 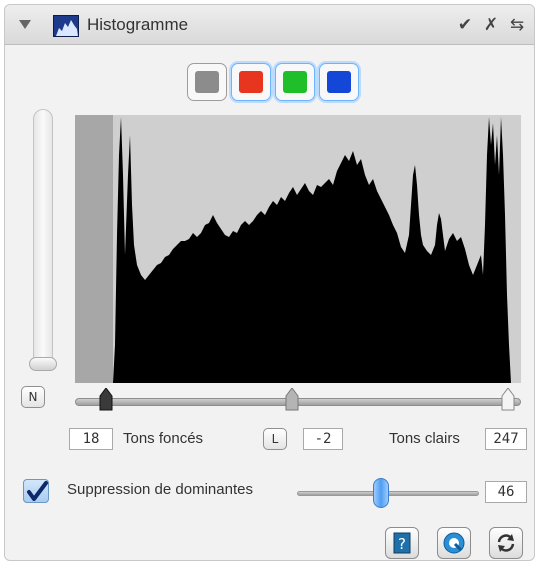 What do you see at coordinates (160, 489) in the screenshot?
I see `dominant-label: Suppression de dominantes` at bounding box center [160, 489].